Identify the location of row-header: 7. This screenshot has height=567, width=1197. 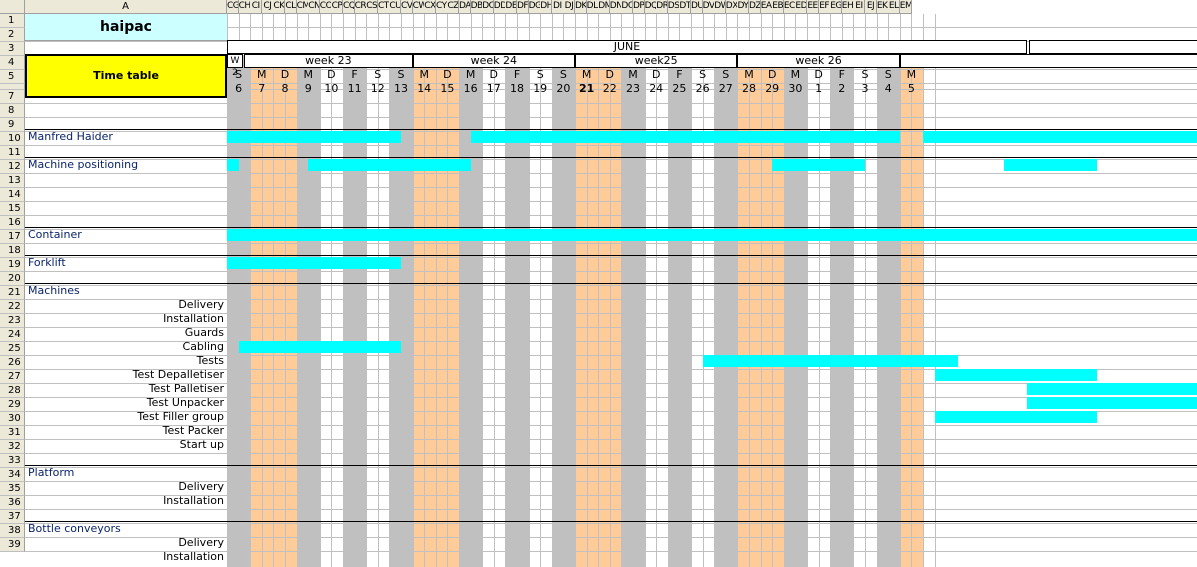
(12, 97).